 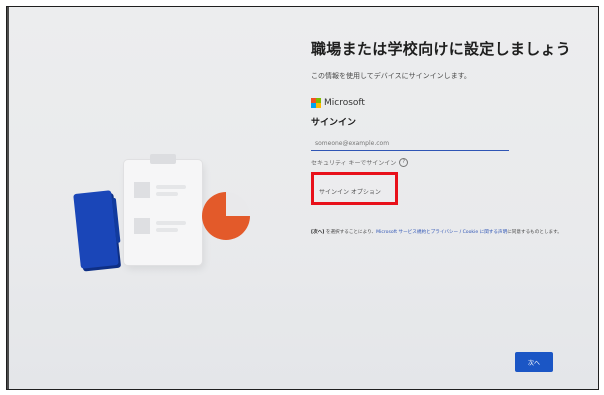 What do you see at coordinates (334, 123) in the screenshot?
I see `signin-heading: サインイン` at bounding box center [334, 123].